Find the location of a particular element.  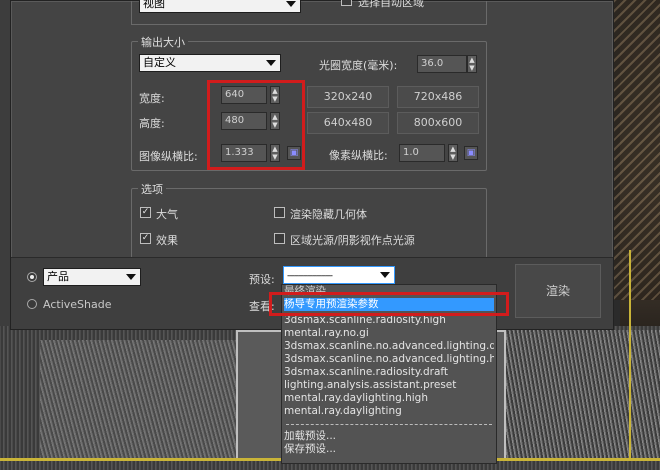

render-mode-value: 产品 is located at coordinates (58, 276).